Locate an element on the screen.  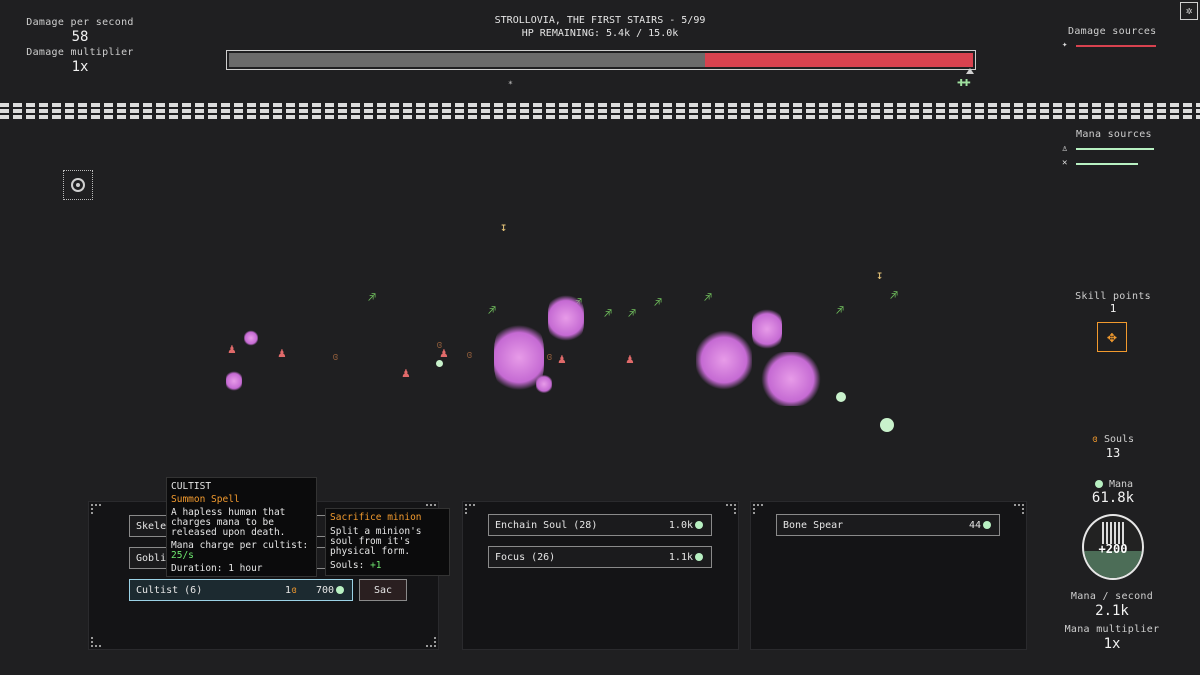
damage-source-bar is located at coordinates (1116, 46).